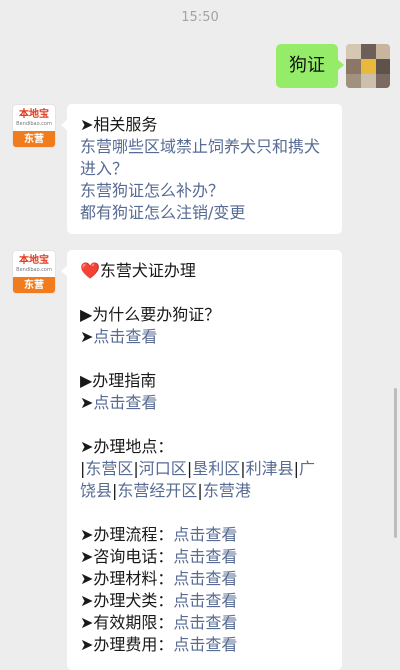 This screenshot has height=670, width=400. I want to click on list-item: ➤咨询电话：点击查看, so click(204, 557).